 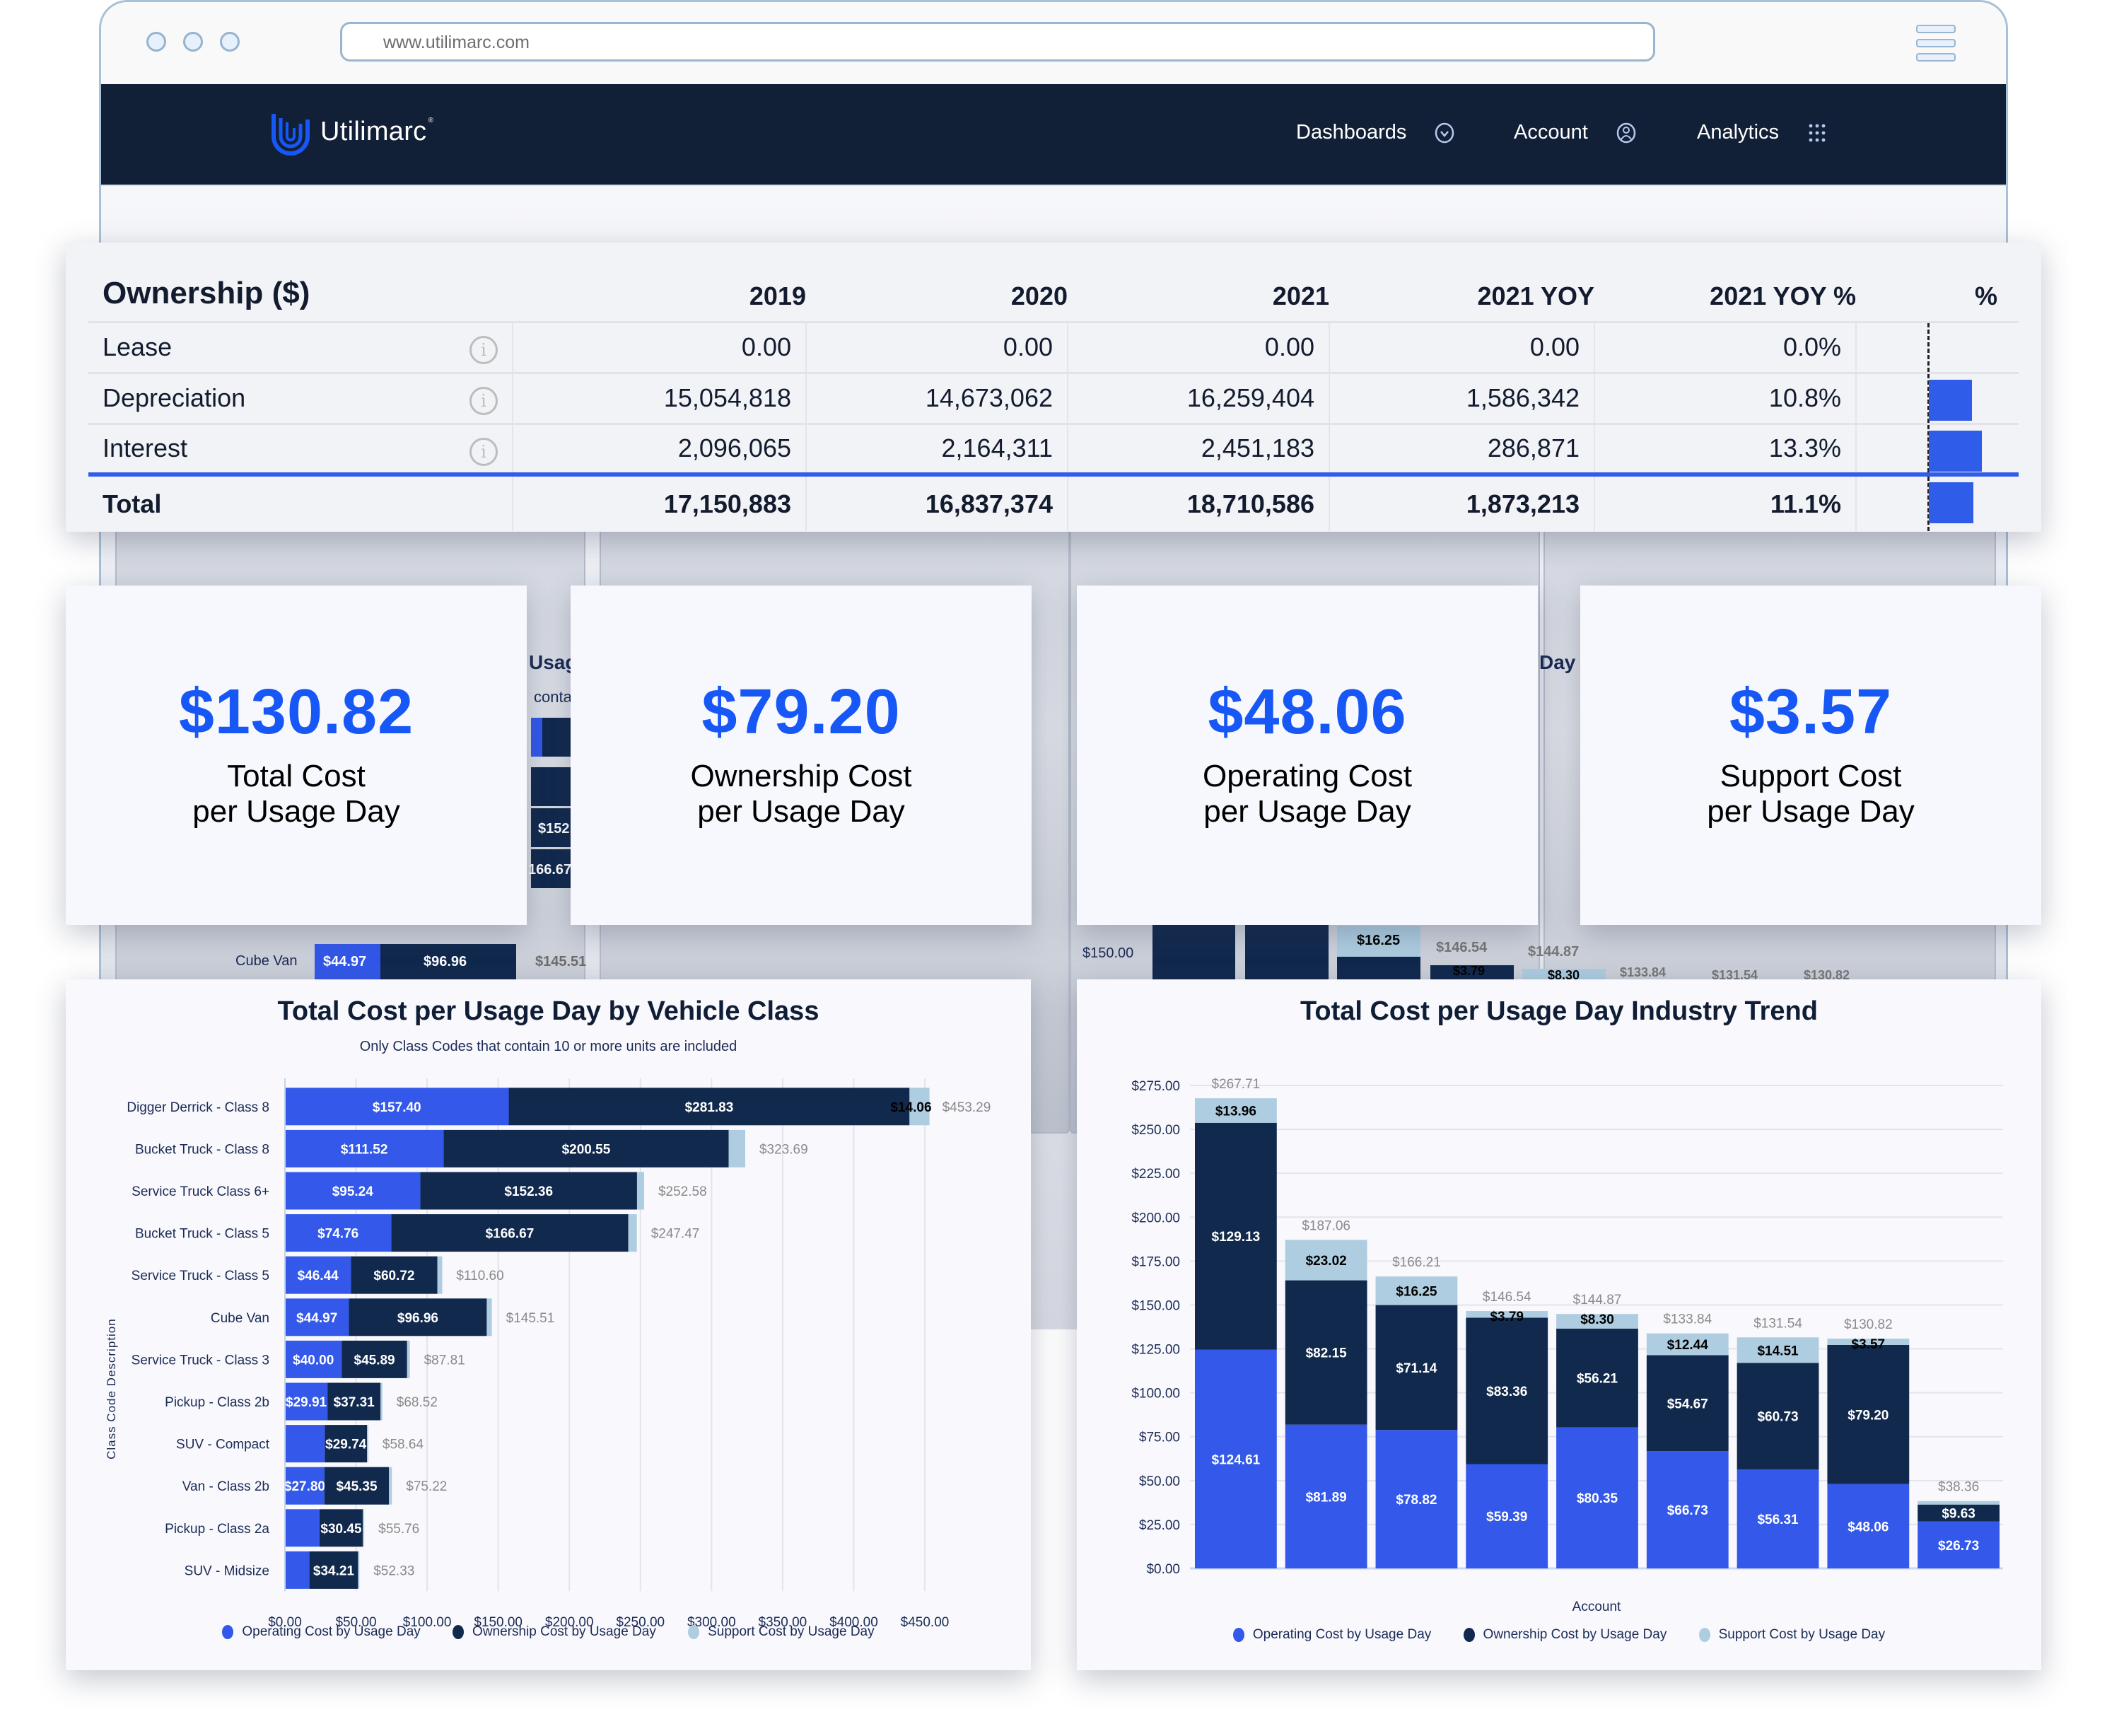 What do you see at coordinates (556, 829) in the screenshot?
I see `background-bar-label: $152.` at bounding box center [556, 829].